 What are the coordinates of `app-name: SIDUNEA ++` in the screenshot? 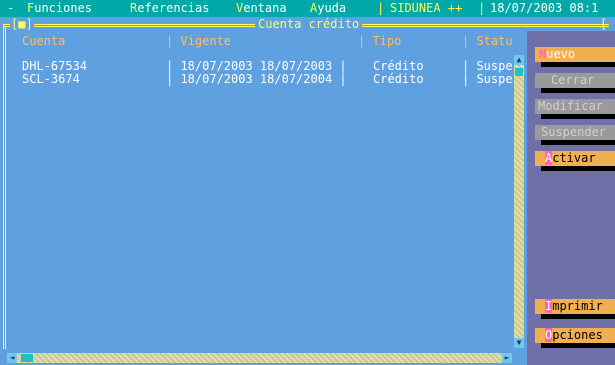 It's located at (426, 8).